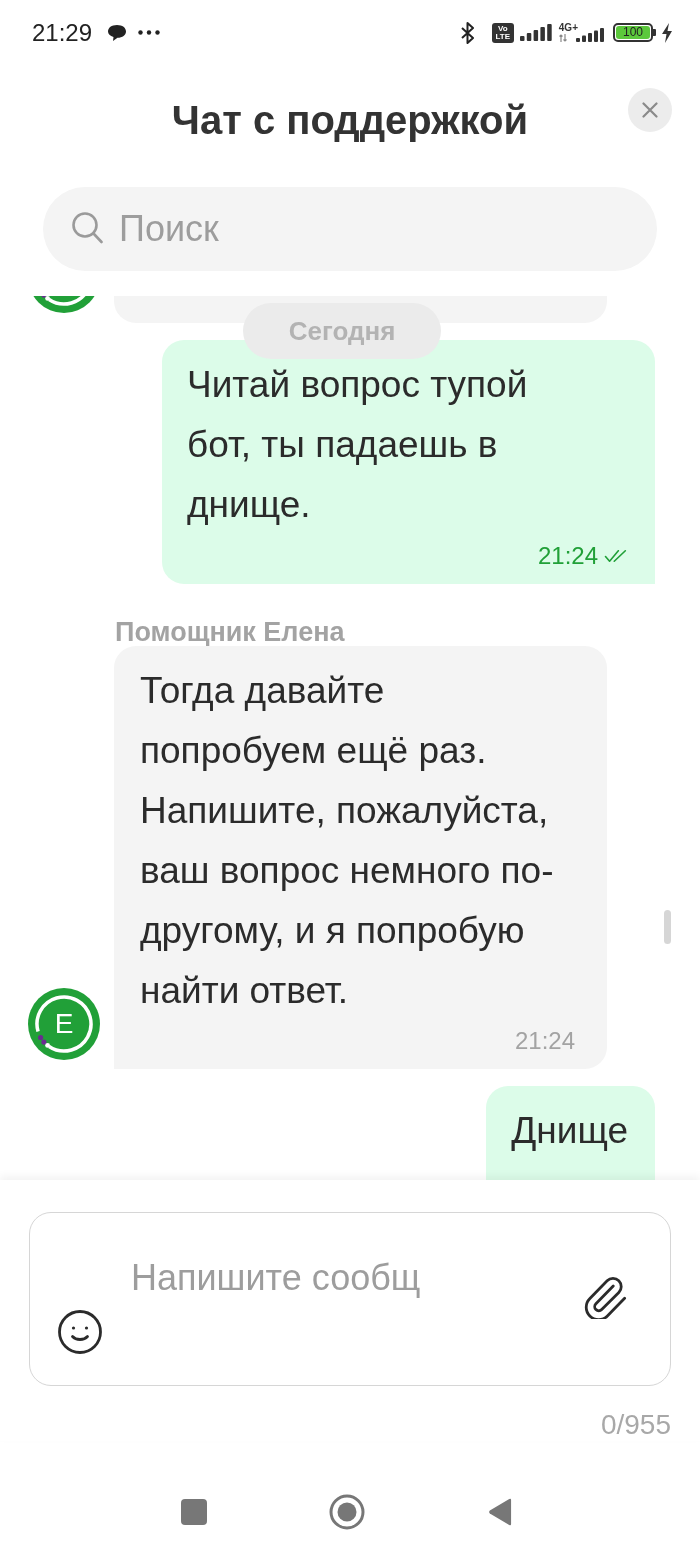 This screenshot has width=700, height=1556. Describe the element at coordinates (342, 331) in the screenshot. I see `date-chip: Сегодня` at that location.